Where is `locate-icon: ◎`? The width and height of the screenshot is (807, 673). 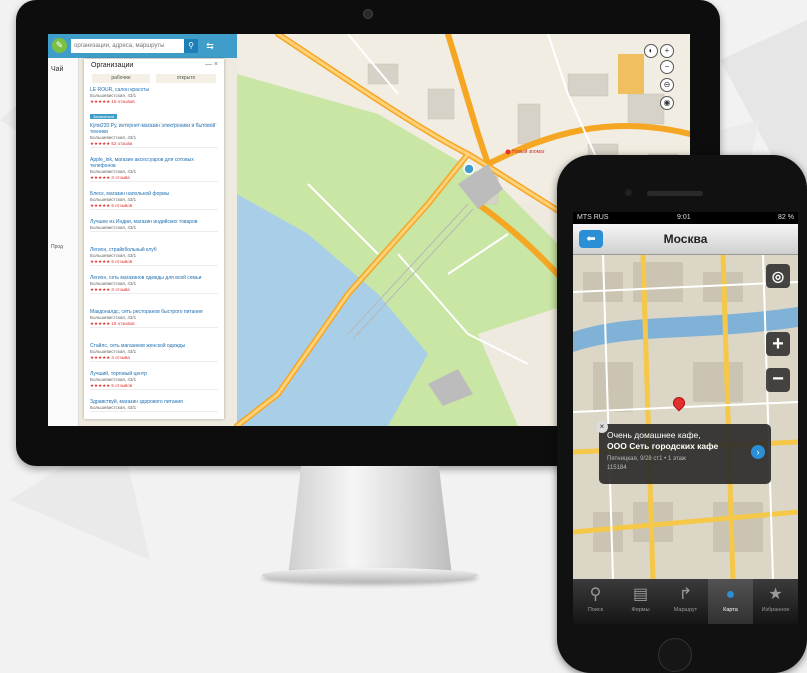
locate-icon: ◎ is located at coordinates (778, 276).